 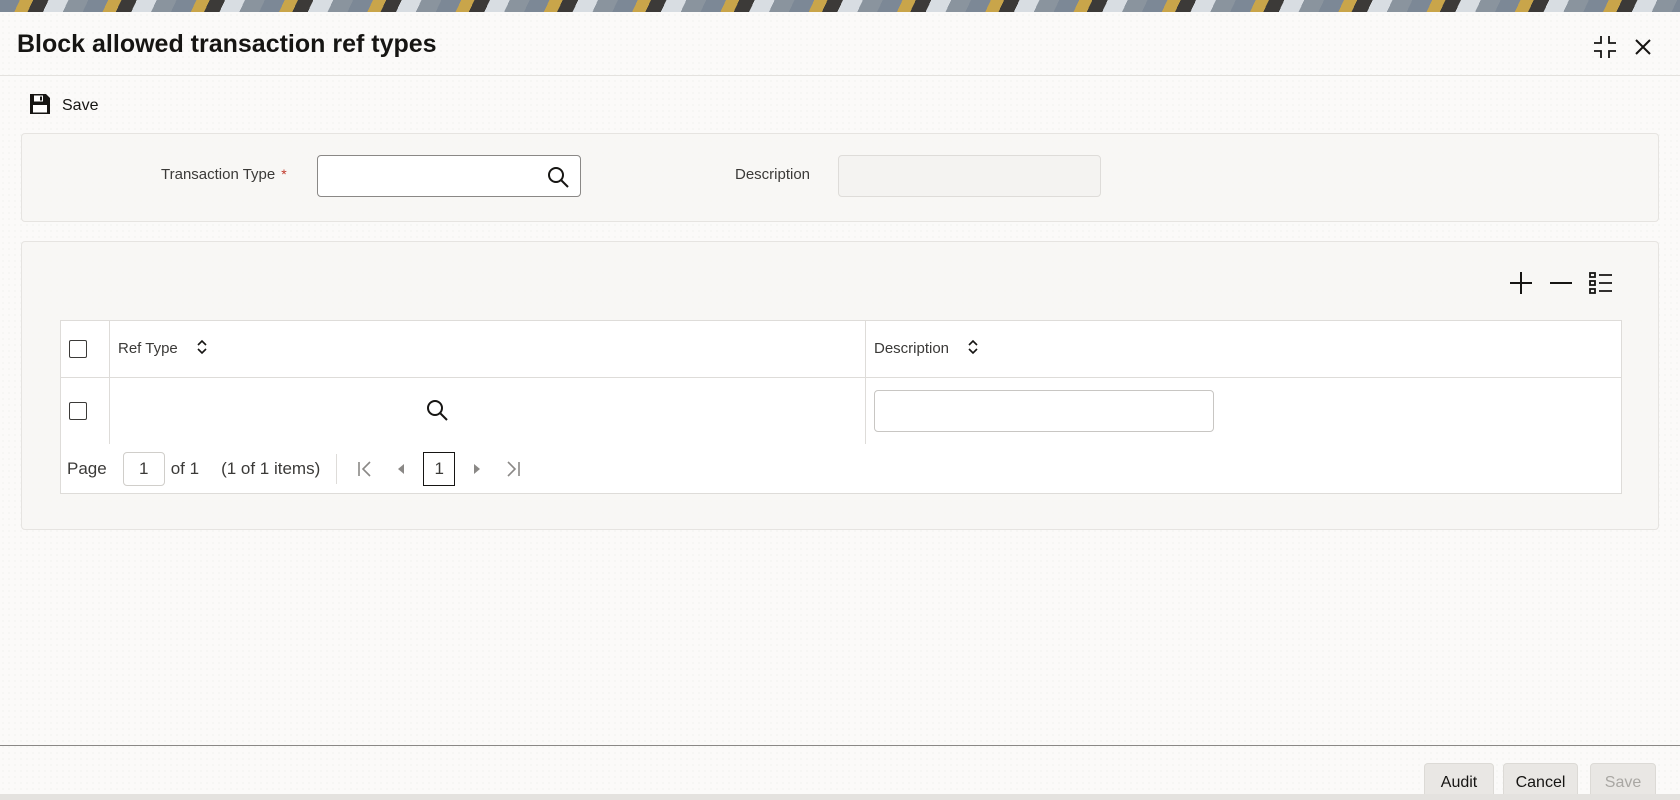 What do you see at coordinates (365, 469) in the screenshot?
I see `first-page-icon` at bounding box center [365, 469].